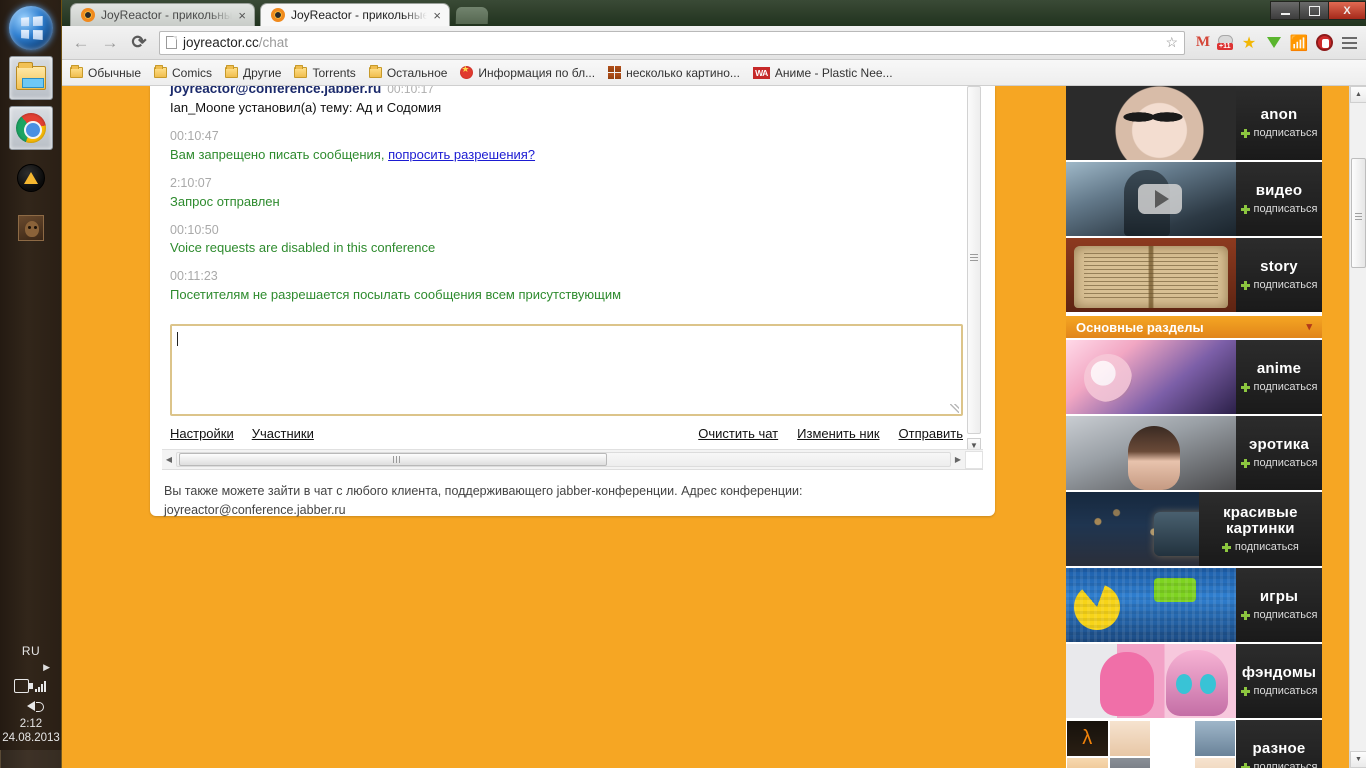 The width and height of the screenshot is (1366, 768). What do you see at coordinates (738, 433) in the screenshot?
I see `clear-chat-link: Очистить чат` at bounding box center [738, 433].